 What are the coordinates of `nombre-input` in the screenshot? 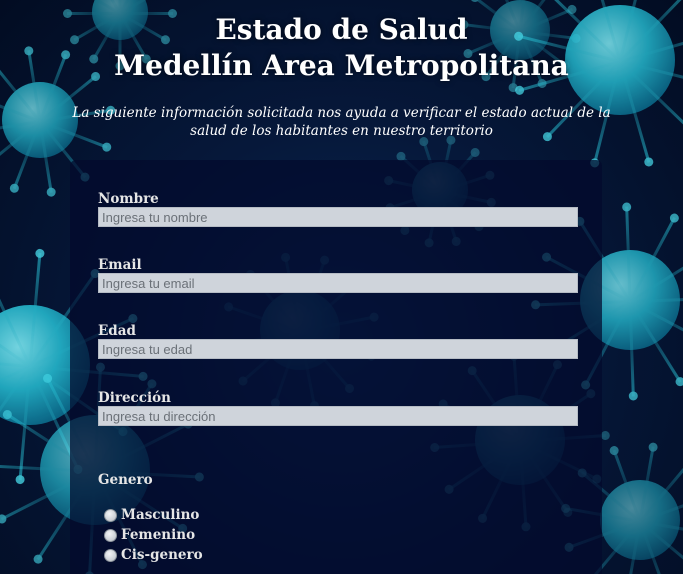 It's located at (338, 217).